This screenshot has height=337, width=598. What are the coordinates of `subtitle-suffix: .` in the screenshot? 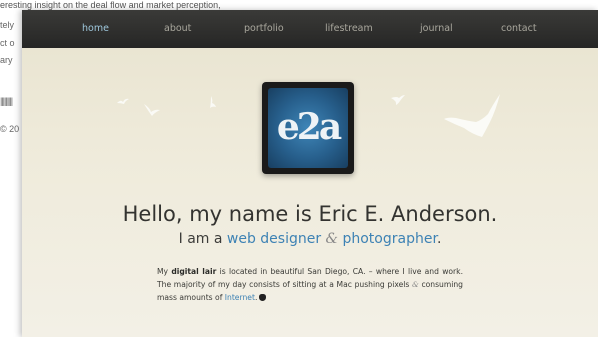 It's located at (439, 239).